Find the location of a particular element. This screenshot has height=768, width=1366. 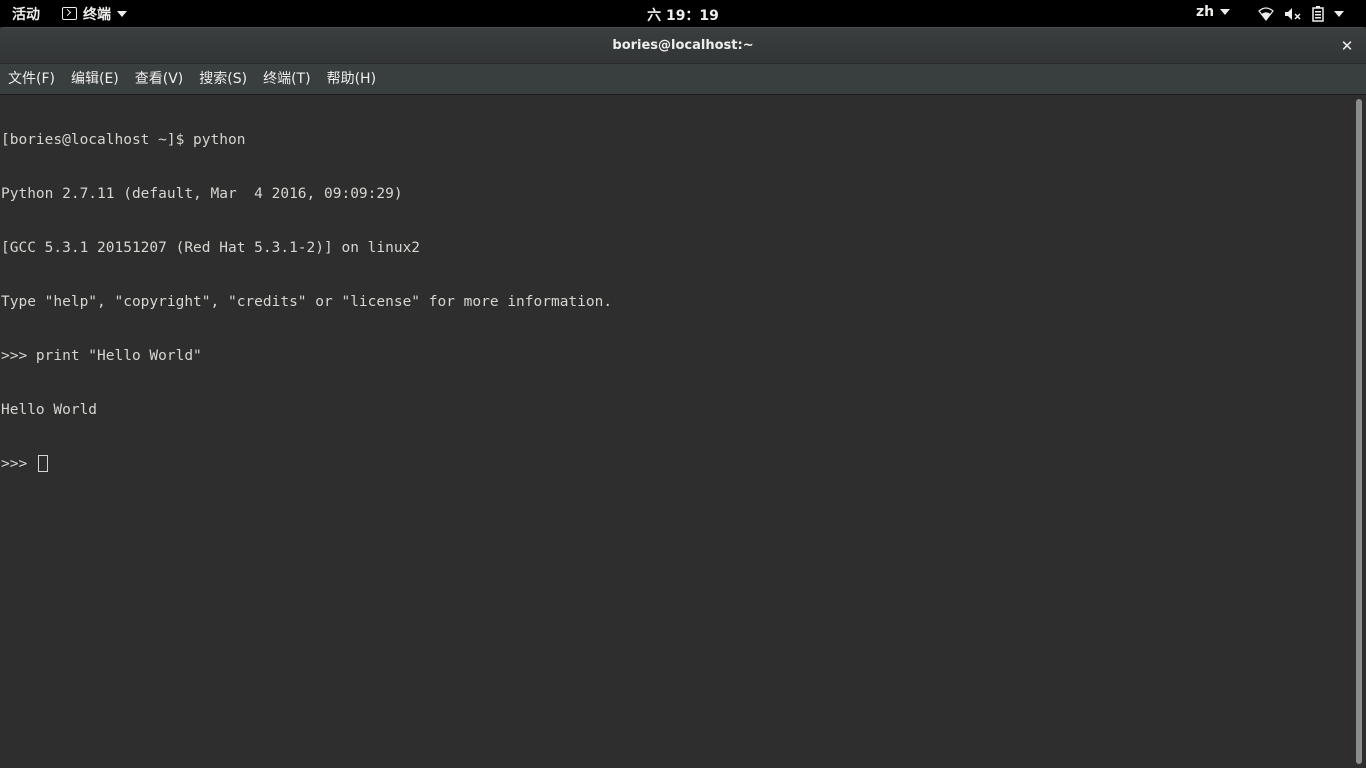

window-title: bories@localhost:~ is located at coordinates (683, 45).